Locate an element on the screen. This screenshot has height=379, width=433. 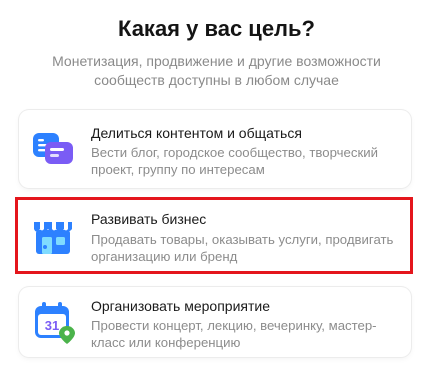
chat-bubbles-icon is located at coordinates (53, 149).